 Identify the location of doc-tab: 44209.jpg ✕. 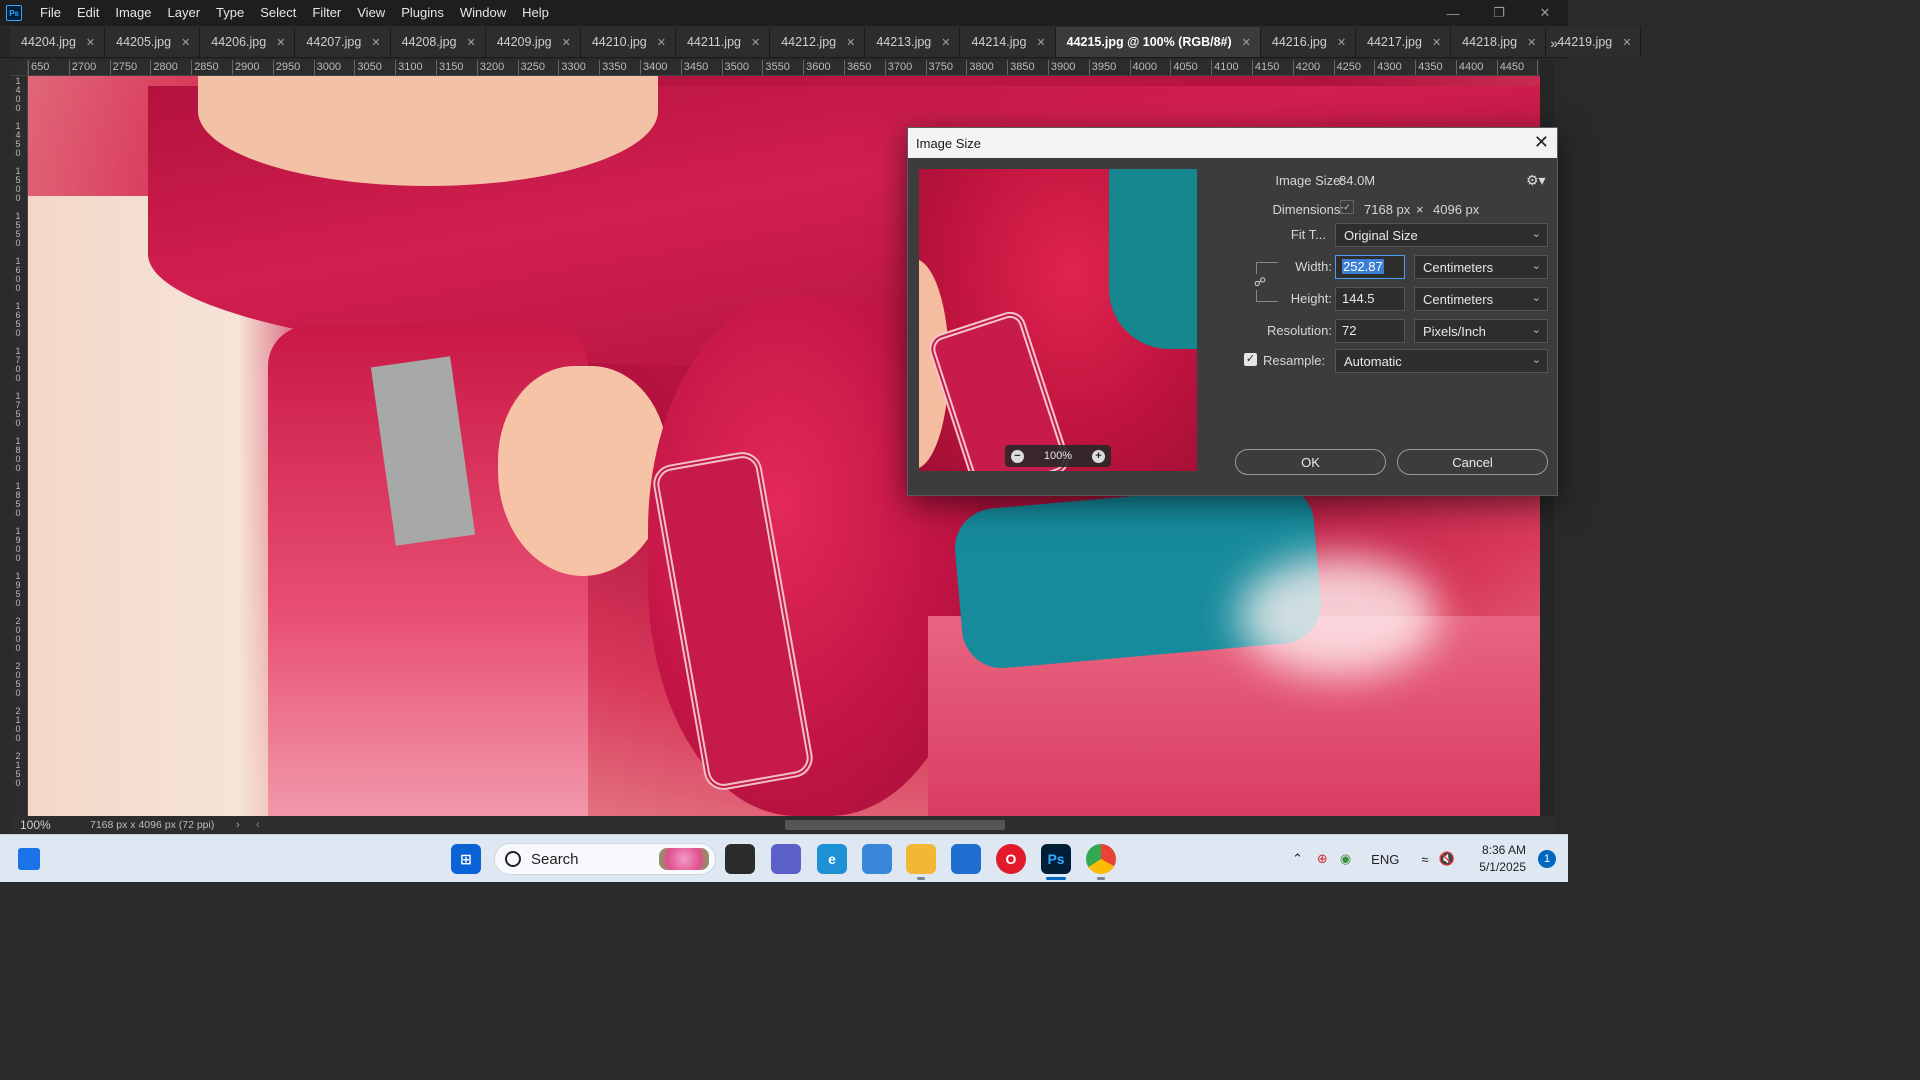
(533, 42).